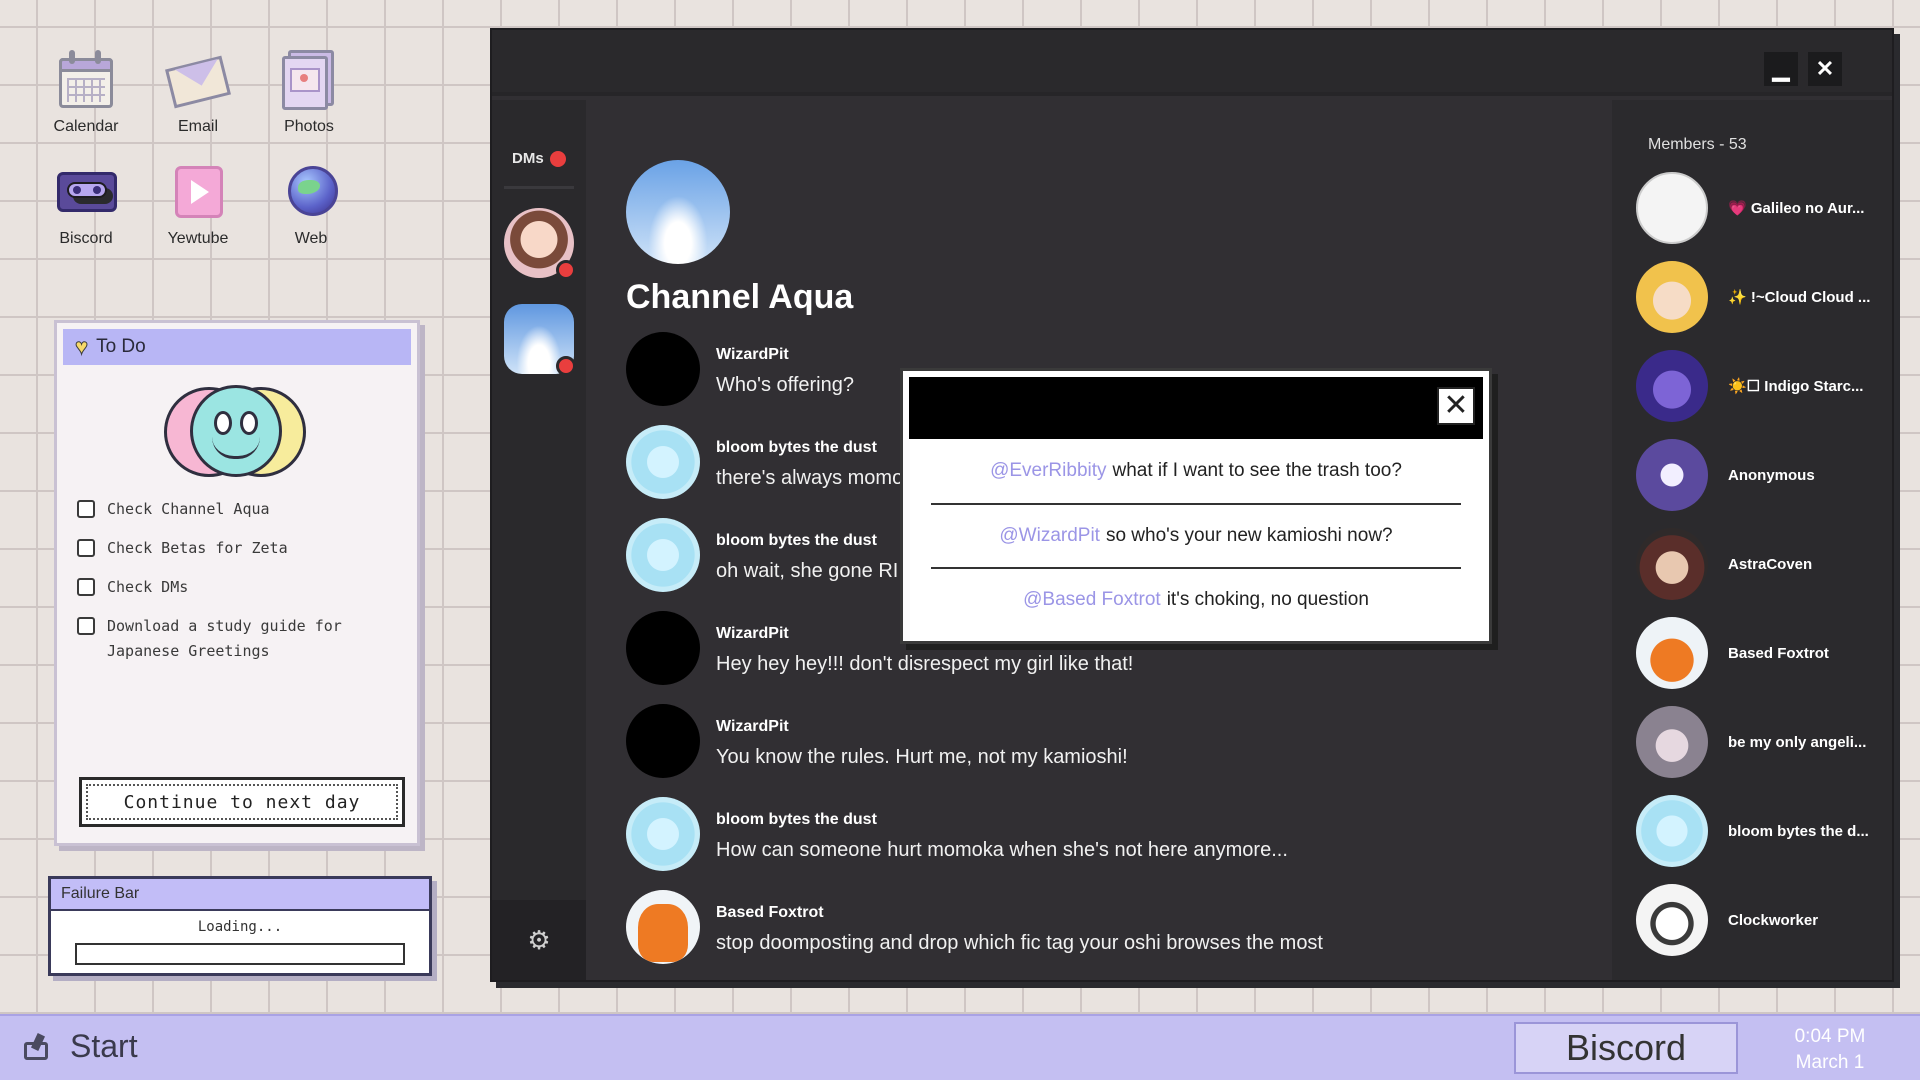 The image size is (1920, 1080). I want to click on start-flag-icon, so click(37, 1047).